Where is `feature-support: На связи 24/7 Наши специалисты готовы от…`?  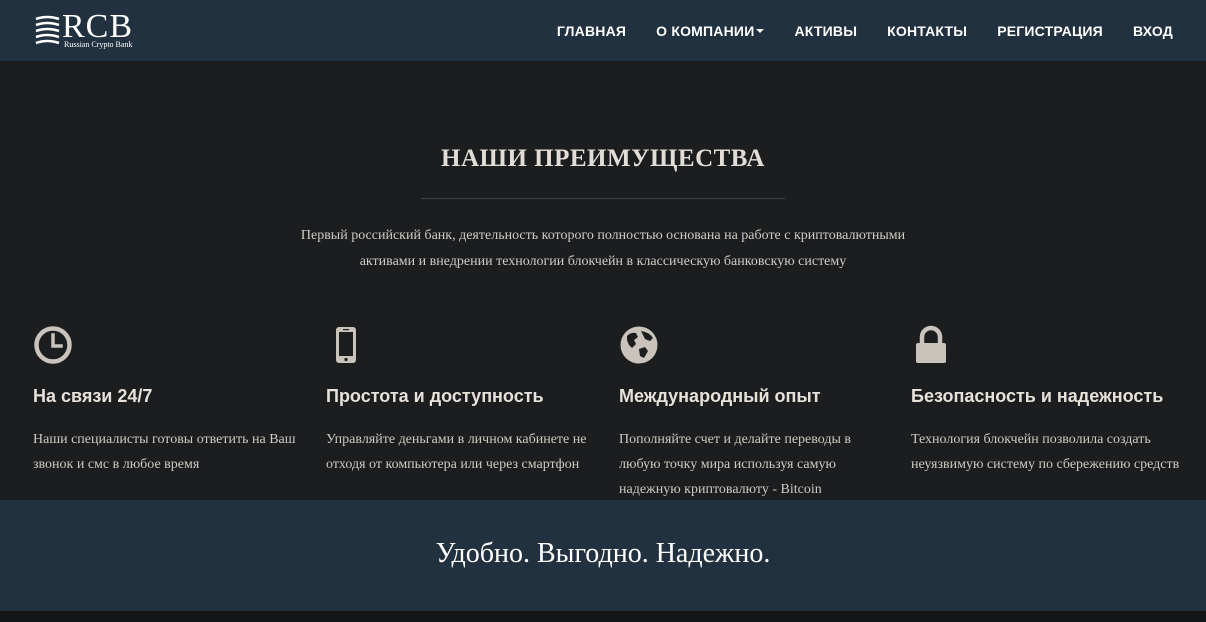
feature-support: На связи 24/7 Наши специалисты готовы от… is located at coordinates (168, 398).